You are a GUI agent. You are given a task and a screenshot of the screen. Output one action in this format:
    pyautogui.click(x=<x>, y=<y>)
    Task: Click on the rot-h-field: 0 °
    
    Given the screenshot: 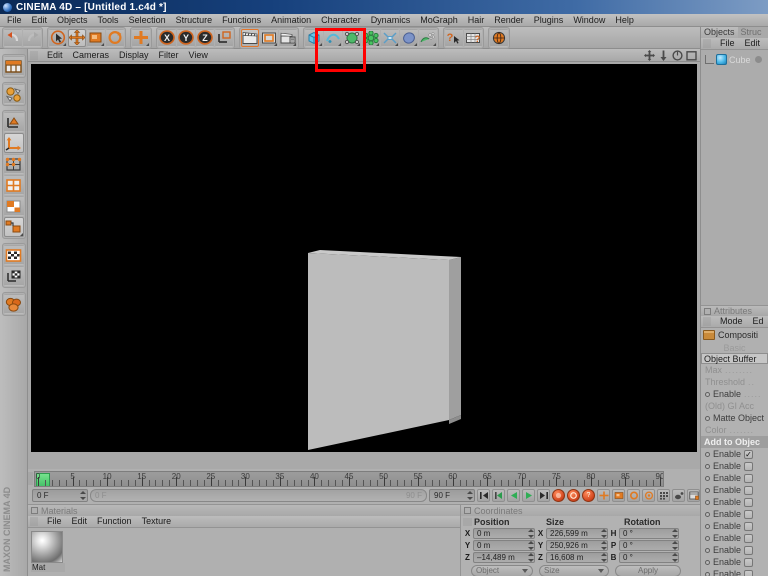 What is the action you would take?
    pyautogui.click(x=649, y=533)
    